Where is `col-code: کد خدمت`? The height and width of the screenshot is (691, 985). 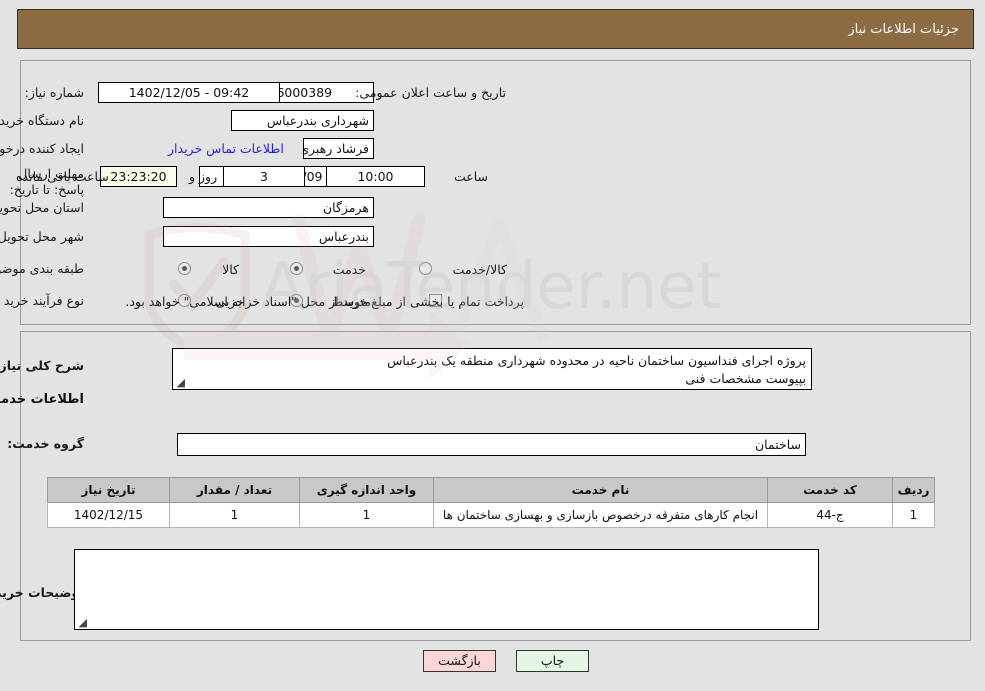
col-code: کد خدمت is located at coordinates (831, 490).